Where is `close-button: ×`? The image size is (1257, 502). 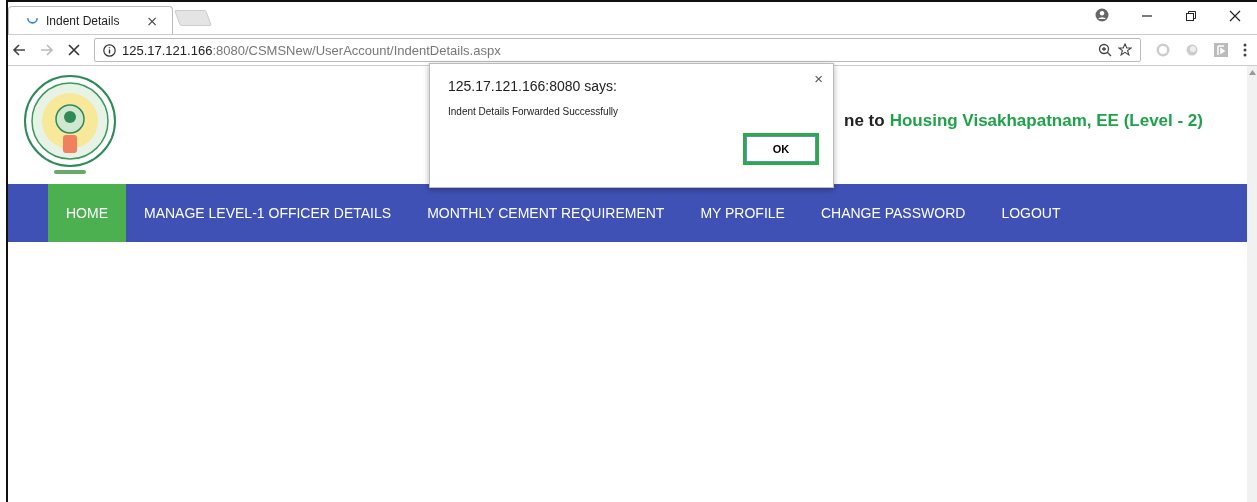
close-button: × is located at coordinates (818, 78).